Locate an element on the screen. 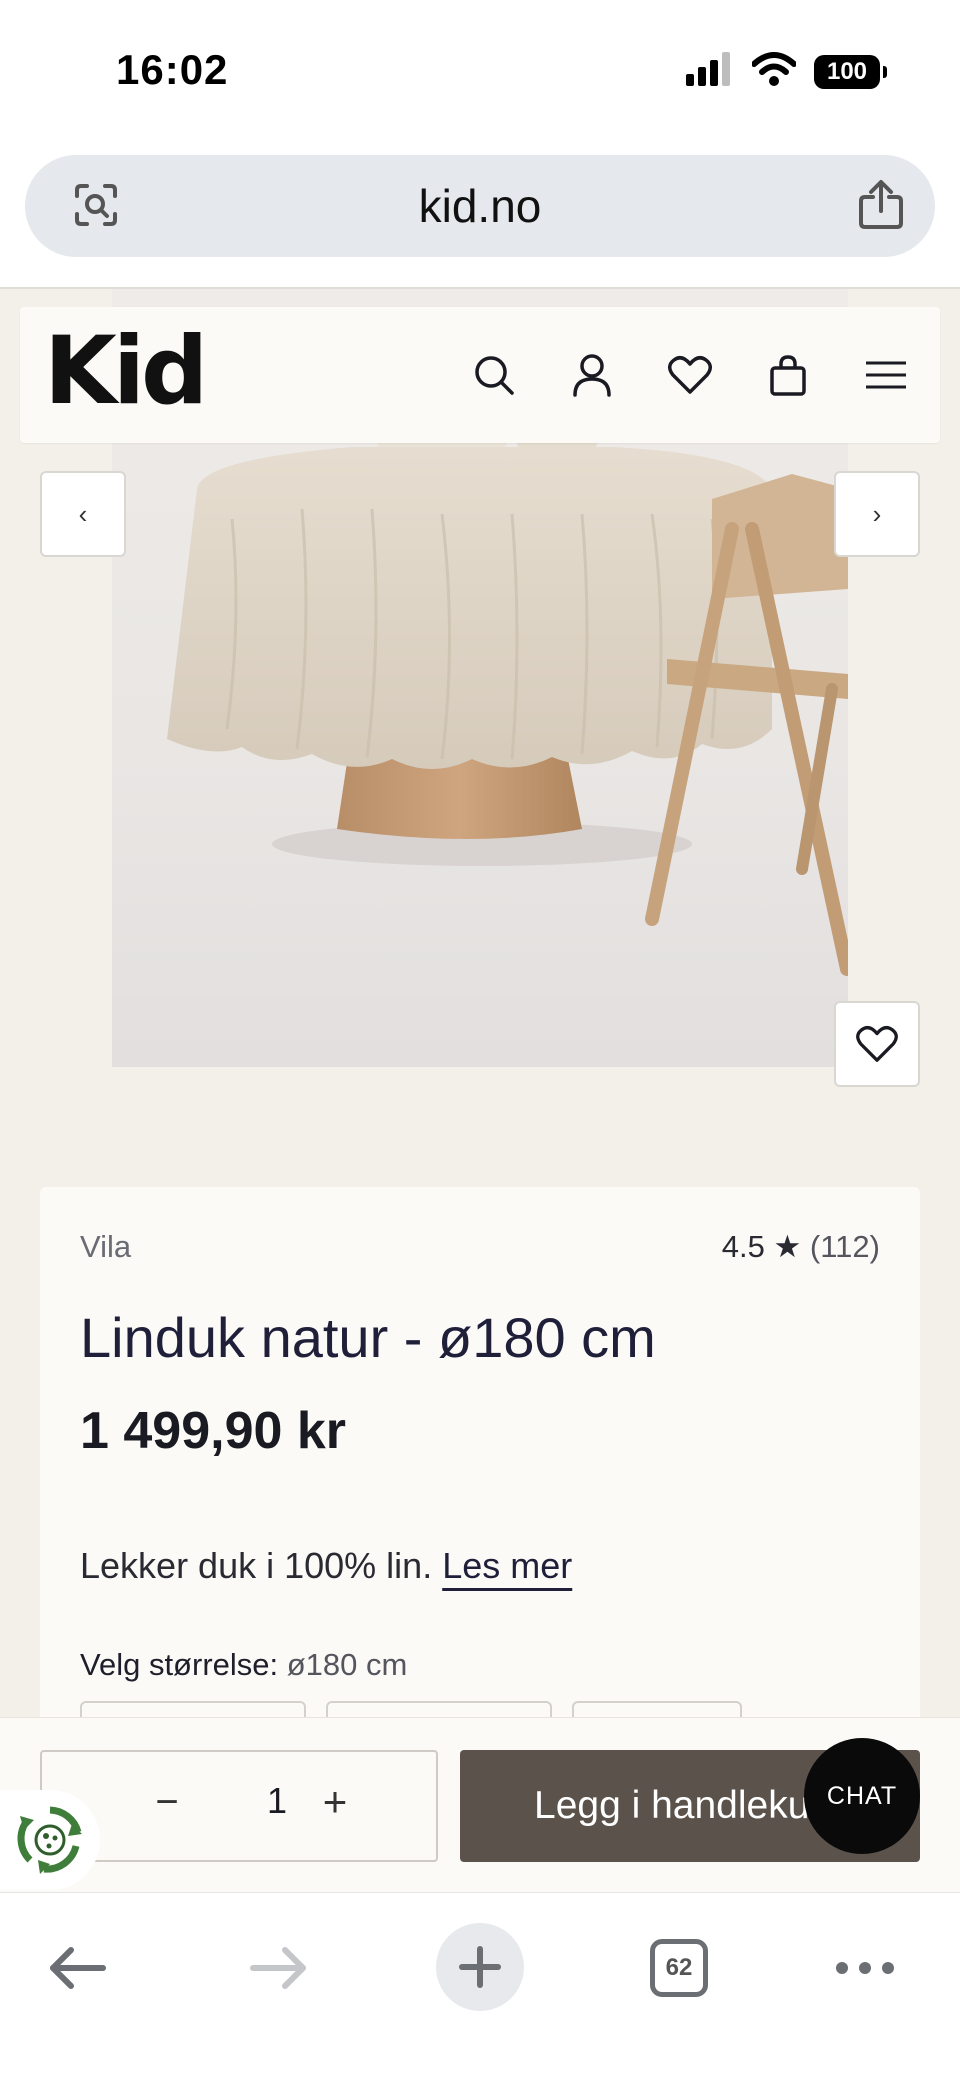 Image resolution: width=960 pixels, height=2081 pixels. size-selected-value: ø180 cm is located at coordinates (347, 1664).